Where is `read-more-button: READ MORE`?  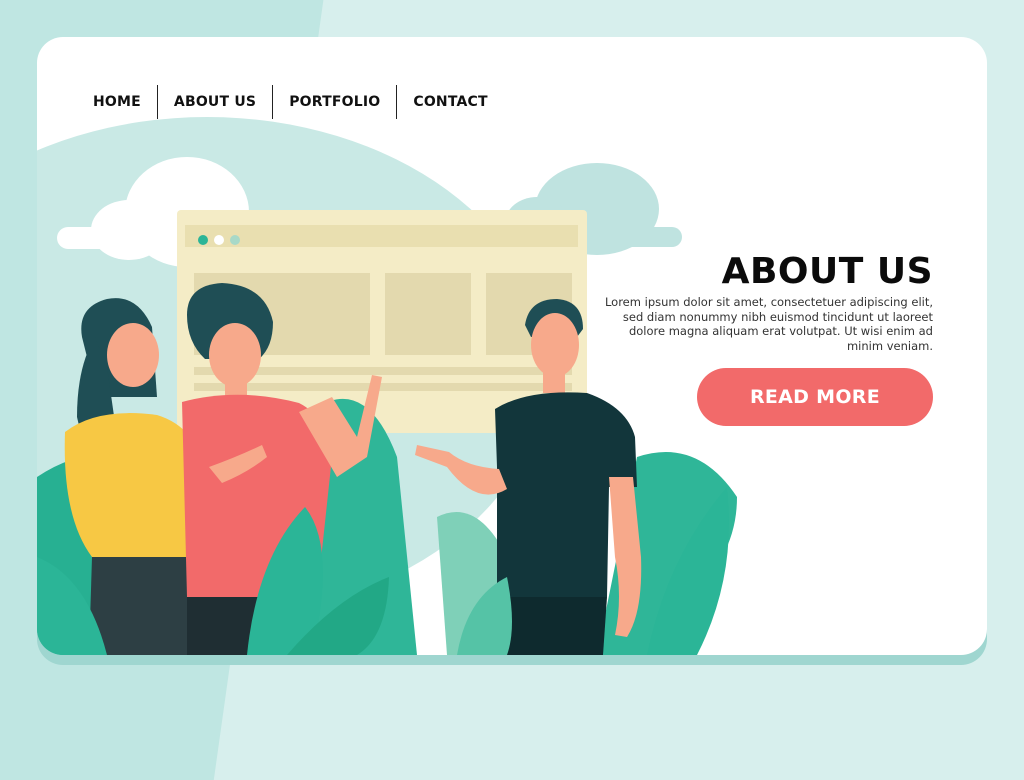 read-more-button: READ MORE is located at coordinates (815, 397).